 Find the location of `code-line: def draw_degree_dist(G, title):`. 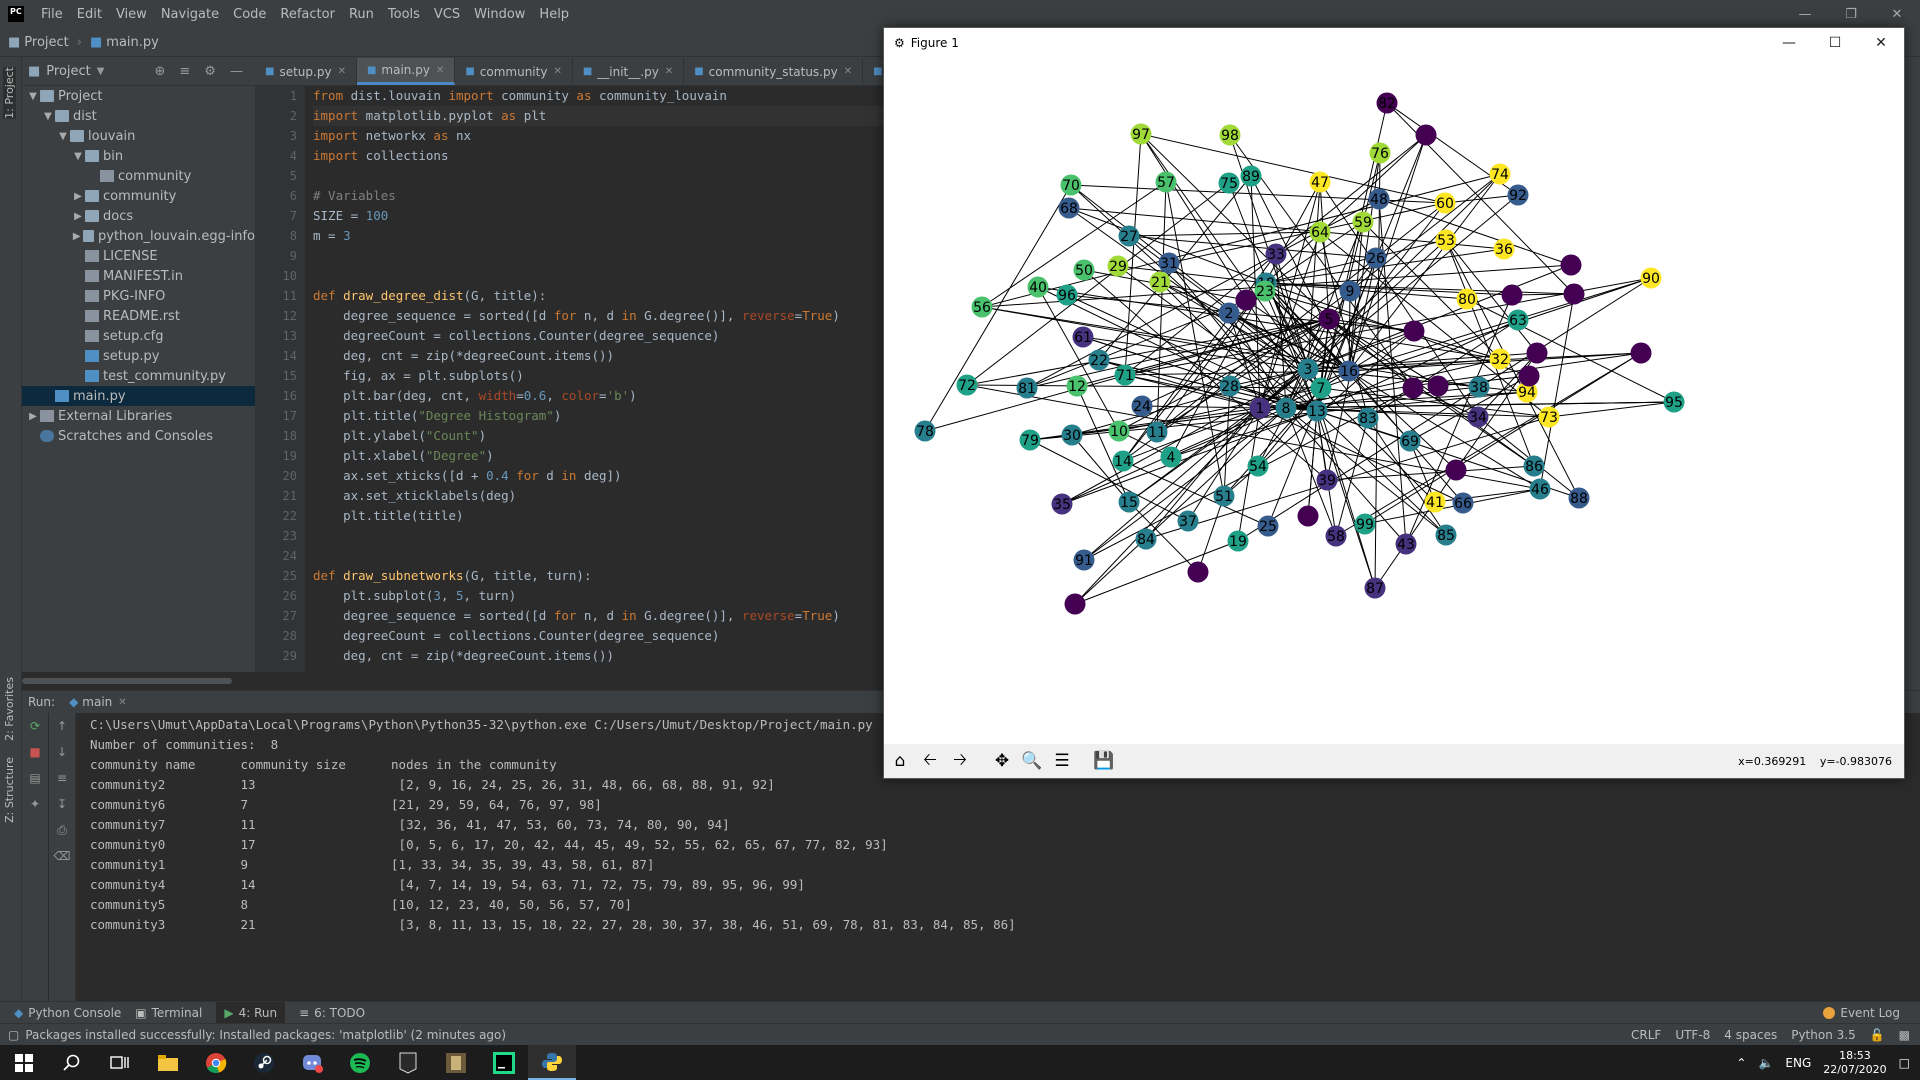

code-line: def draw_degree_dist(G, title): is located at coordinates (598, 296).